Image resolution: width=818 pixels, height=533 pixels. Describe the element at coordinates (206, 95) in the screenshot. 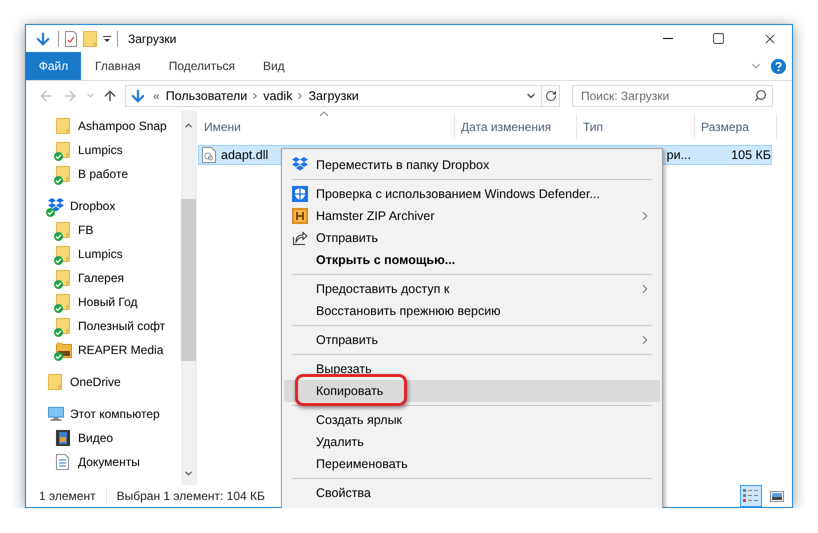

I see `breadcrumb: Пользователи` at that location.